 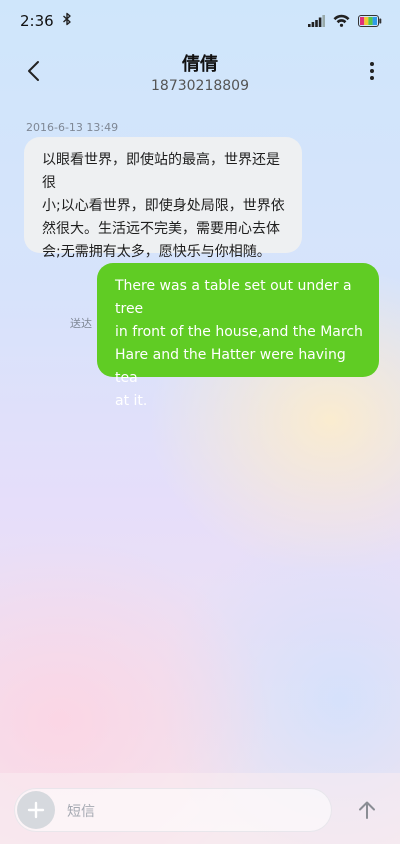 What do you see at coordinates (200, 21) in the screenshot?
I see `status-bar: 2:36` at bounding box center [200, 21].